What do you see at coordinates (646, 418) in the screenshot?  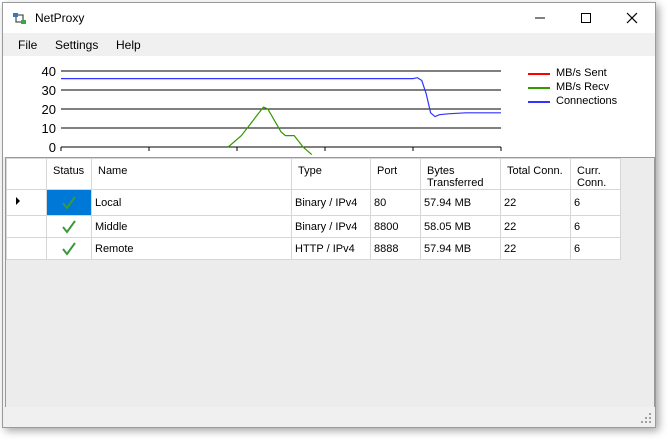 I see `resize-grip-icon` at bounding box center [646, 418].